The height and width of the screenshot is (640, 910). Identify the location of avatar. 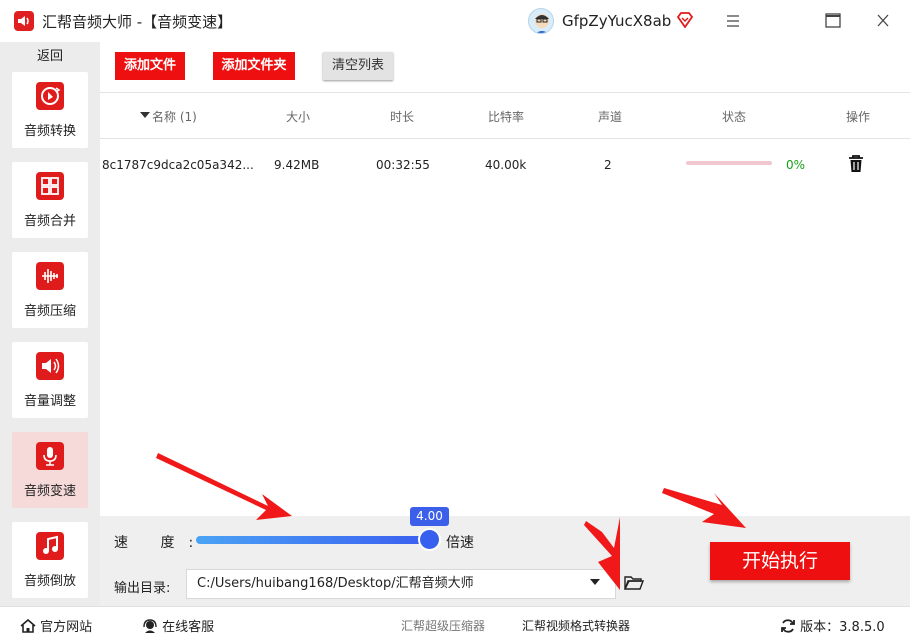
(541, 21).